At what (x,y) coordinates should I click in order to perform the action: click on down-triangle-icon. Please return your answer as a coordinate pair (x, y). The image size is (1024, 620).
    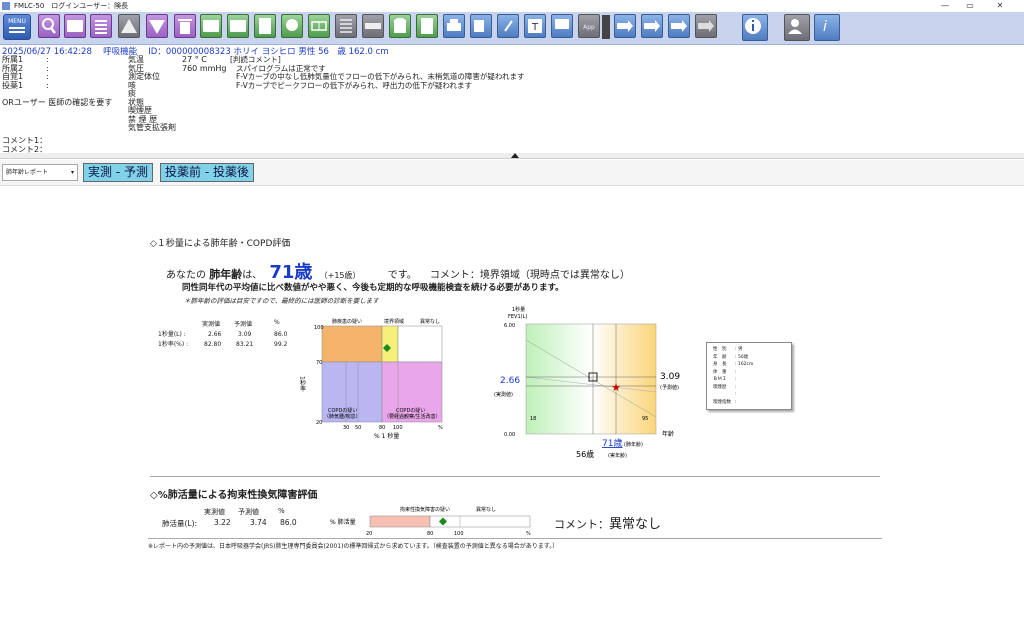
    Looking at the image, I should click on (157, 26).